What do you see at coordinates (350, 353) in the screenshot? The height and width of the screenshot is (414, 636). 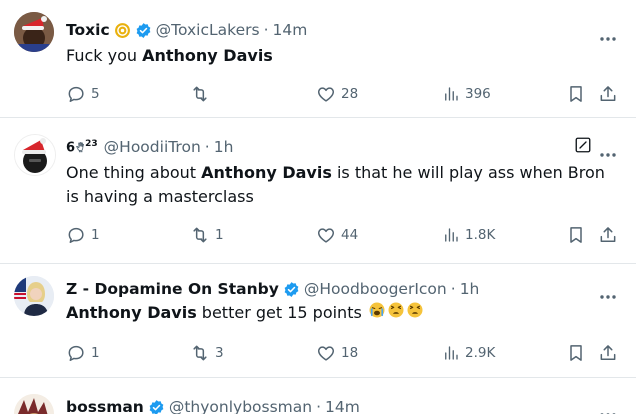 I see `like-count: 18` at bounding box center [350, 353].